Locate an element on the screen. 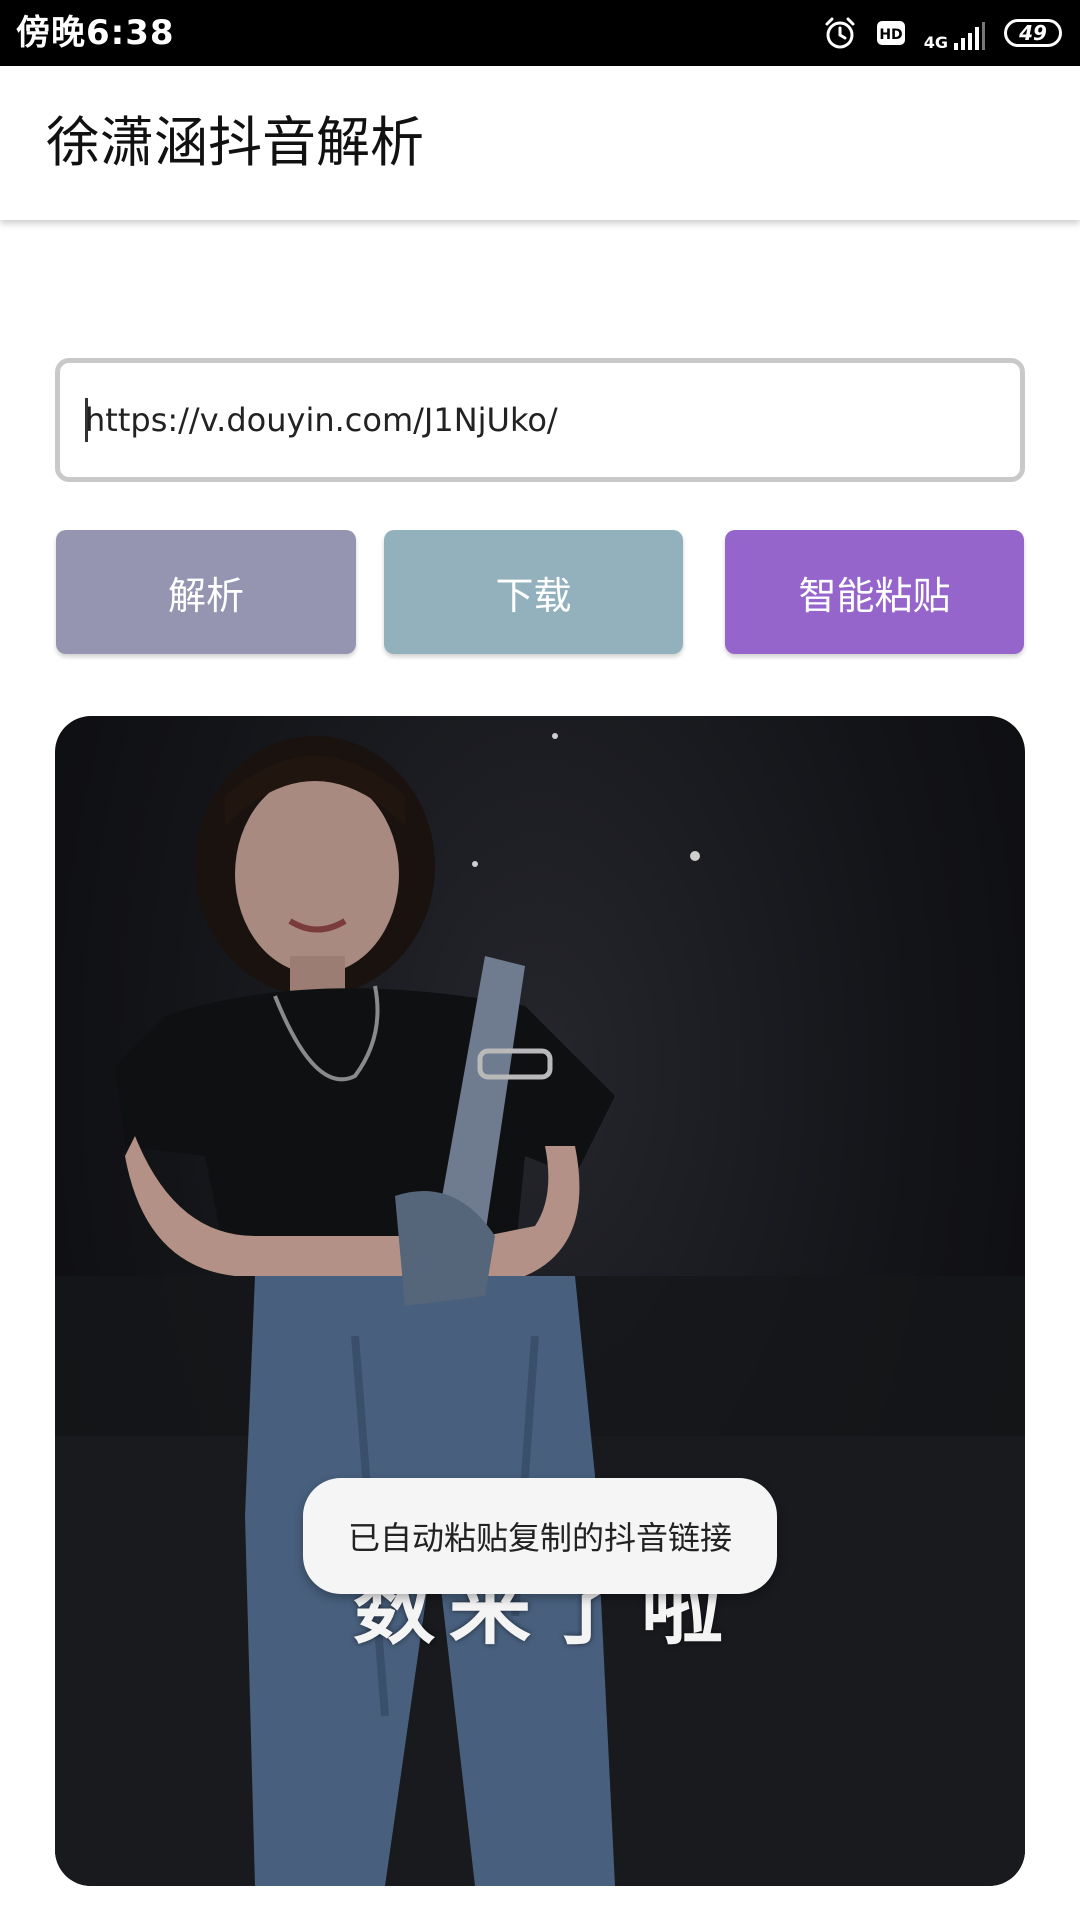 The image size is (1080, 1920). battery-level: 49 is located at coordinates (1033, 33).